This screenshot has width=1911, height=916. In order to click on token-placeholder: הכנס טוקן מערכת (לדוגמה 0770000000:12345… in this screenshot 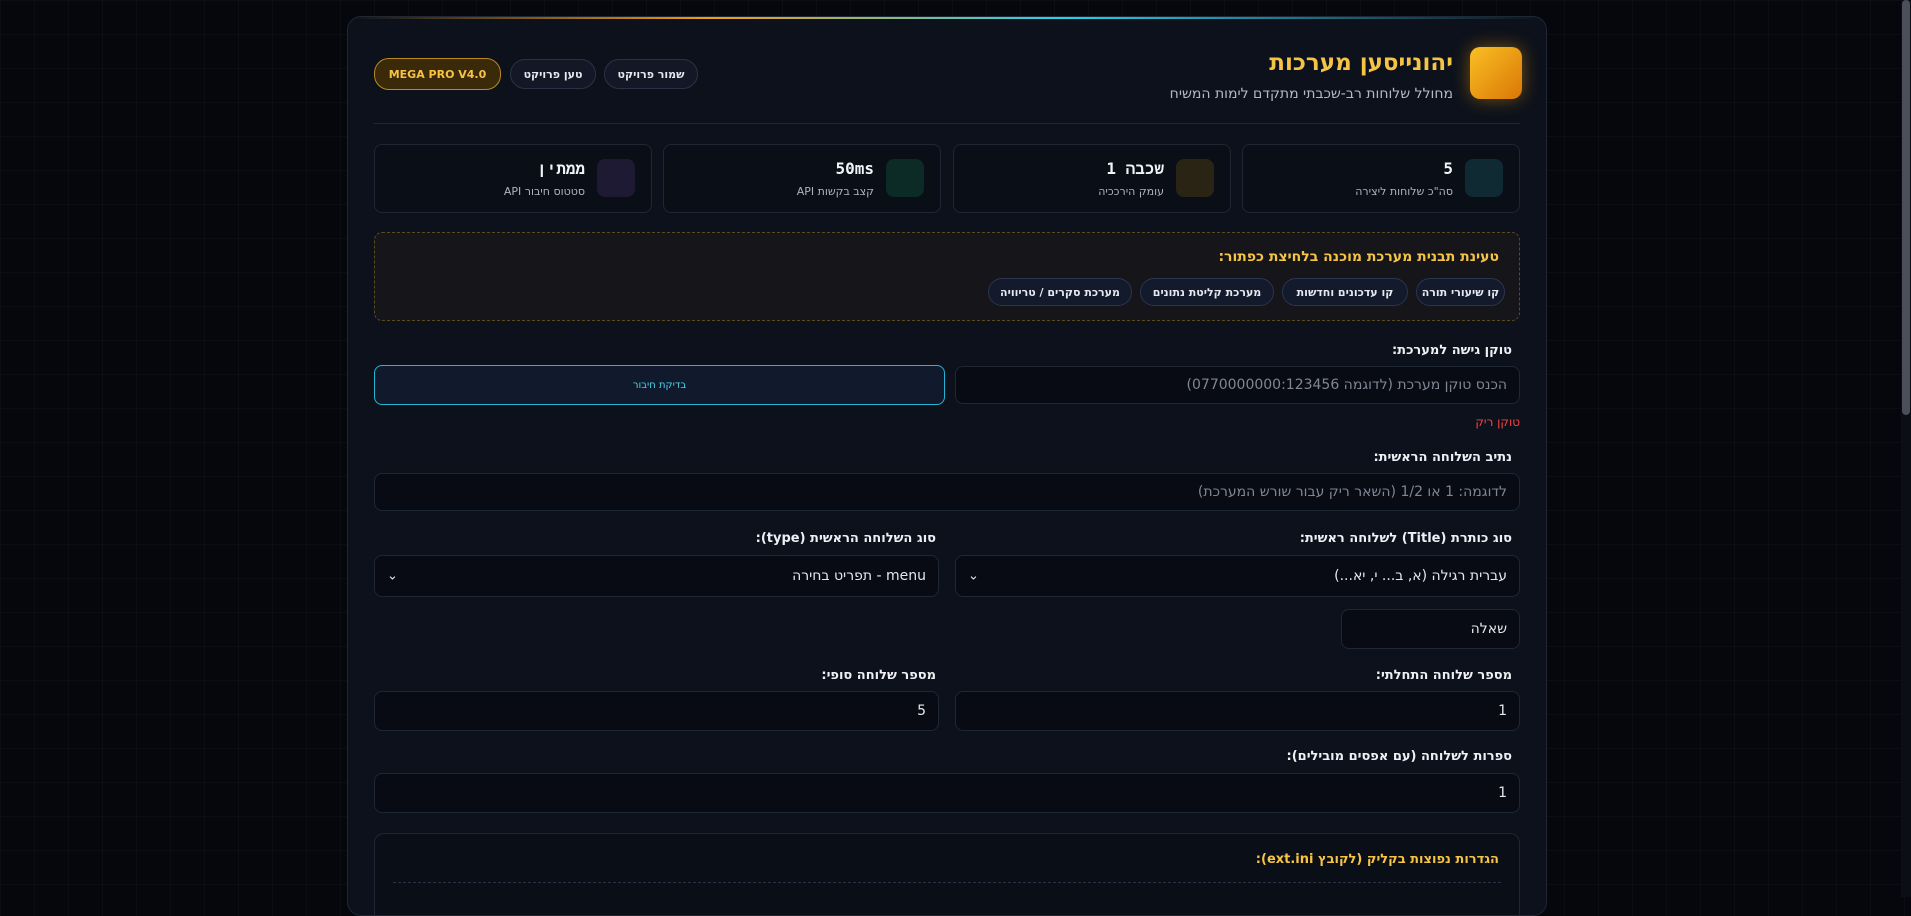, I will do `click(1346, 385)`.